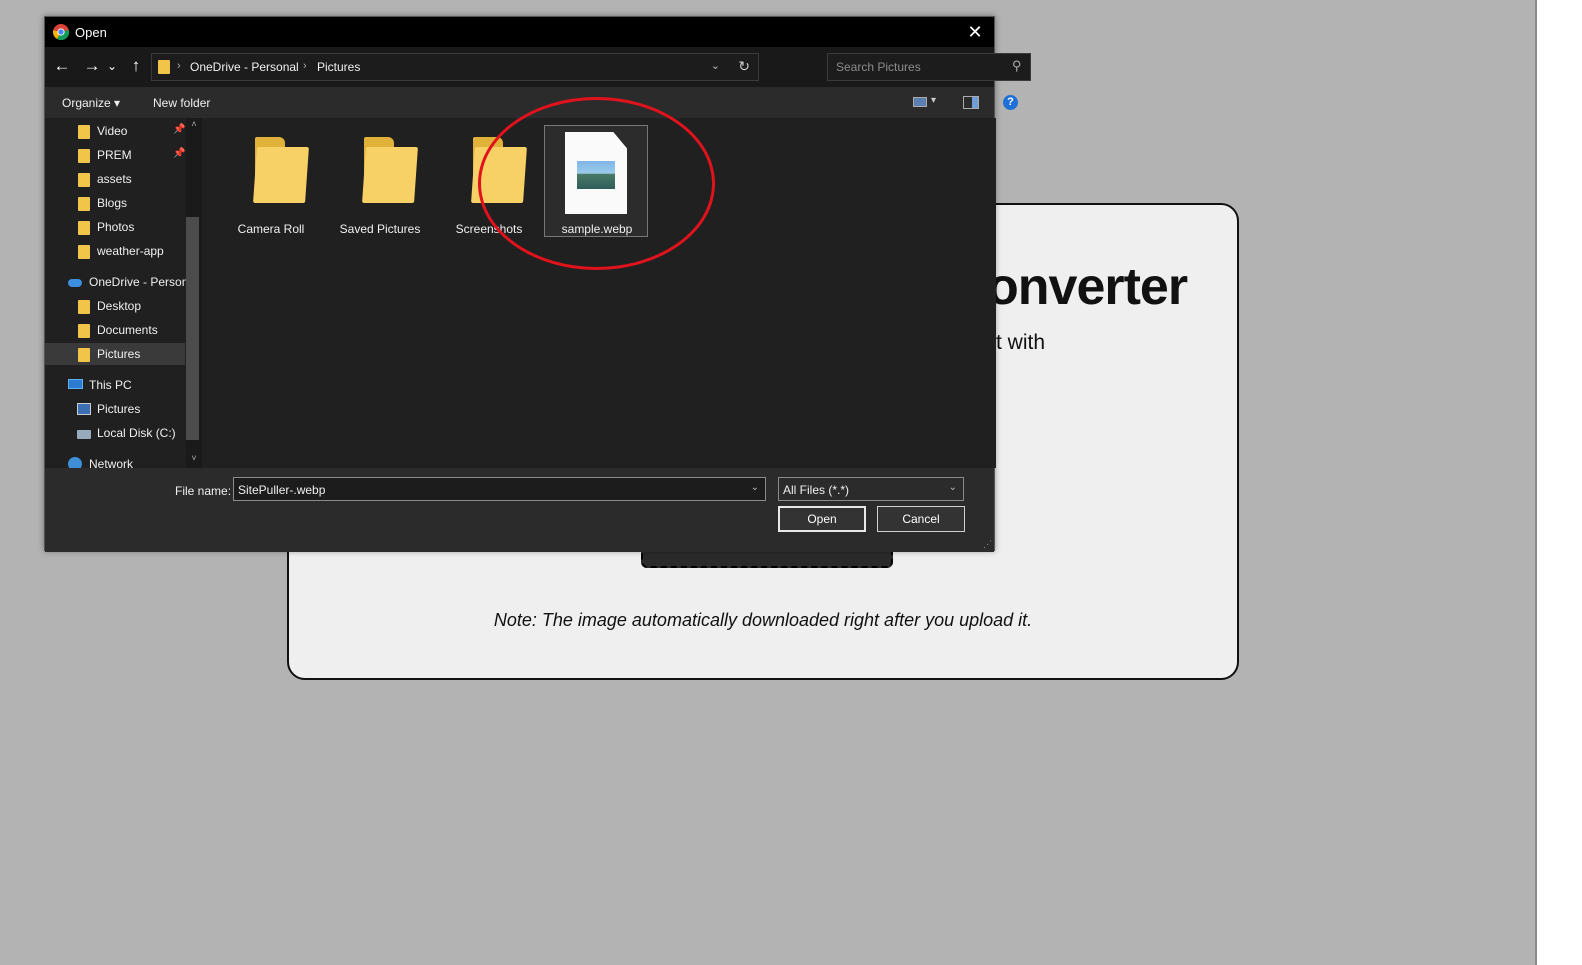 The width and height of the screenshot is (1582, 965). What do you see at coordinates (380, 229) in the screenshot?
I see `file-name-label: Saved Pictures` at bounding box center [380, 229].